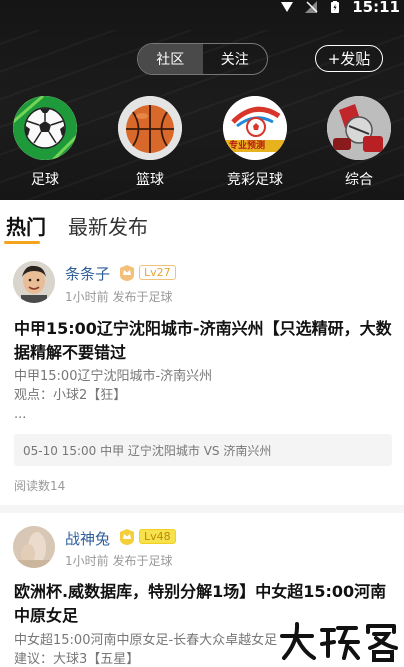  Describe the element at coordinates (202, 144) in the screenshot. I see `category-row: 足球 篮球 专业预测 竞彩足球 综合` at that location.